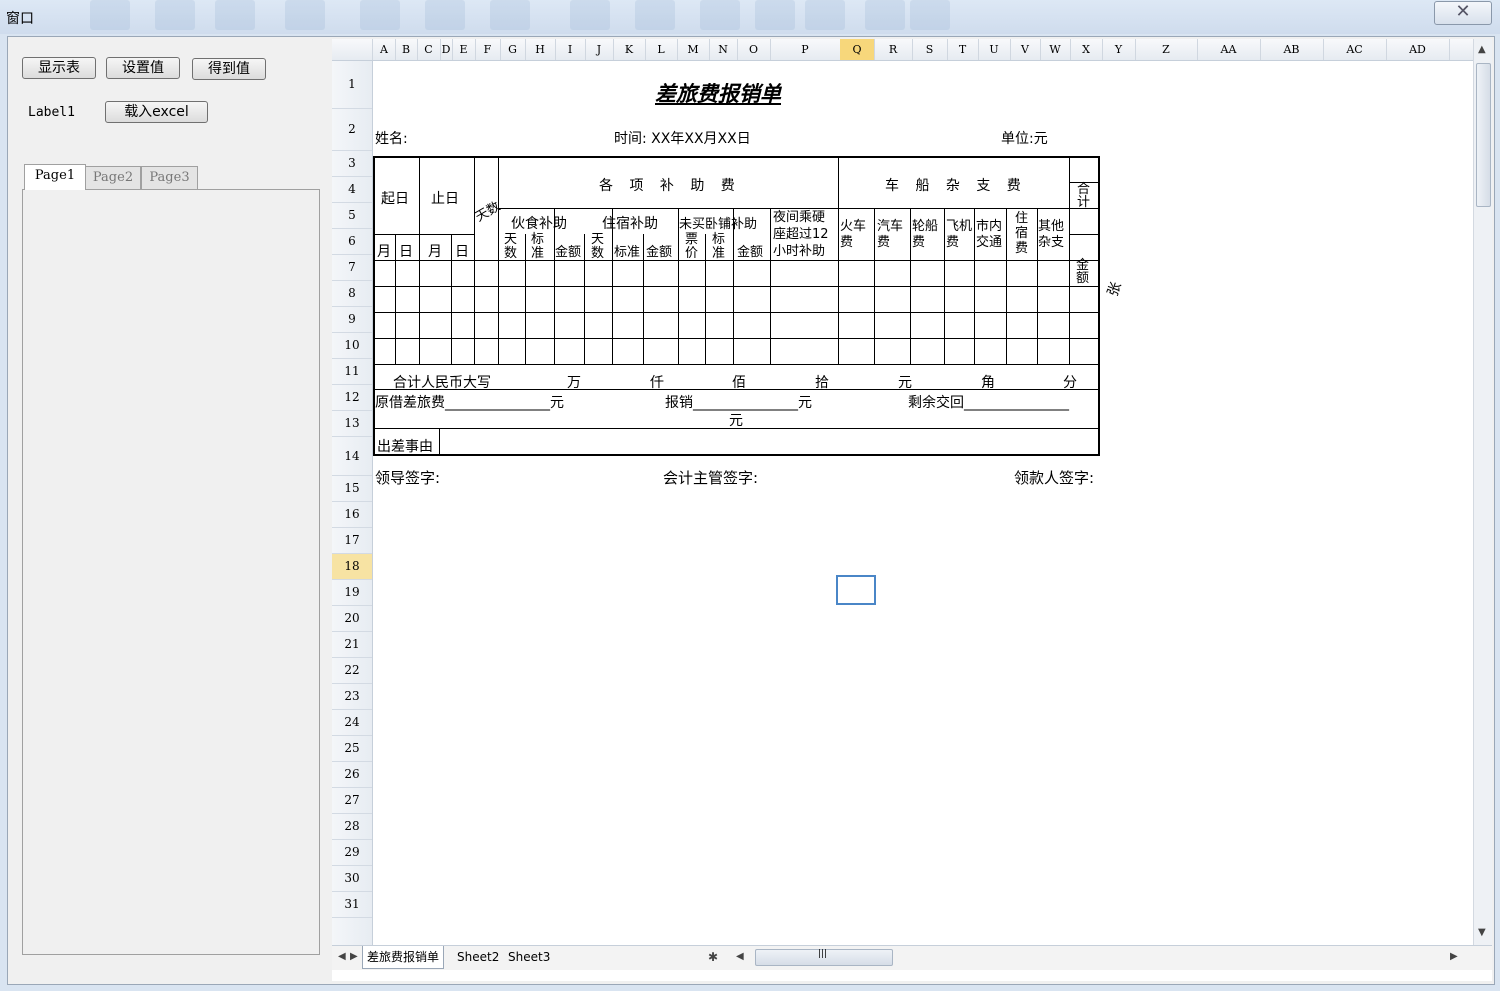 Image resolution: width=1500 pixels, height=991 pixels. What do you see at coordinates (930, 49) in the screenshot?
I see `column-header-s: S` at bounding box center [930, 49].